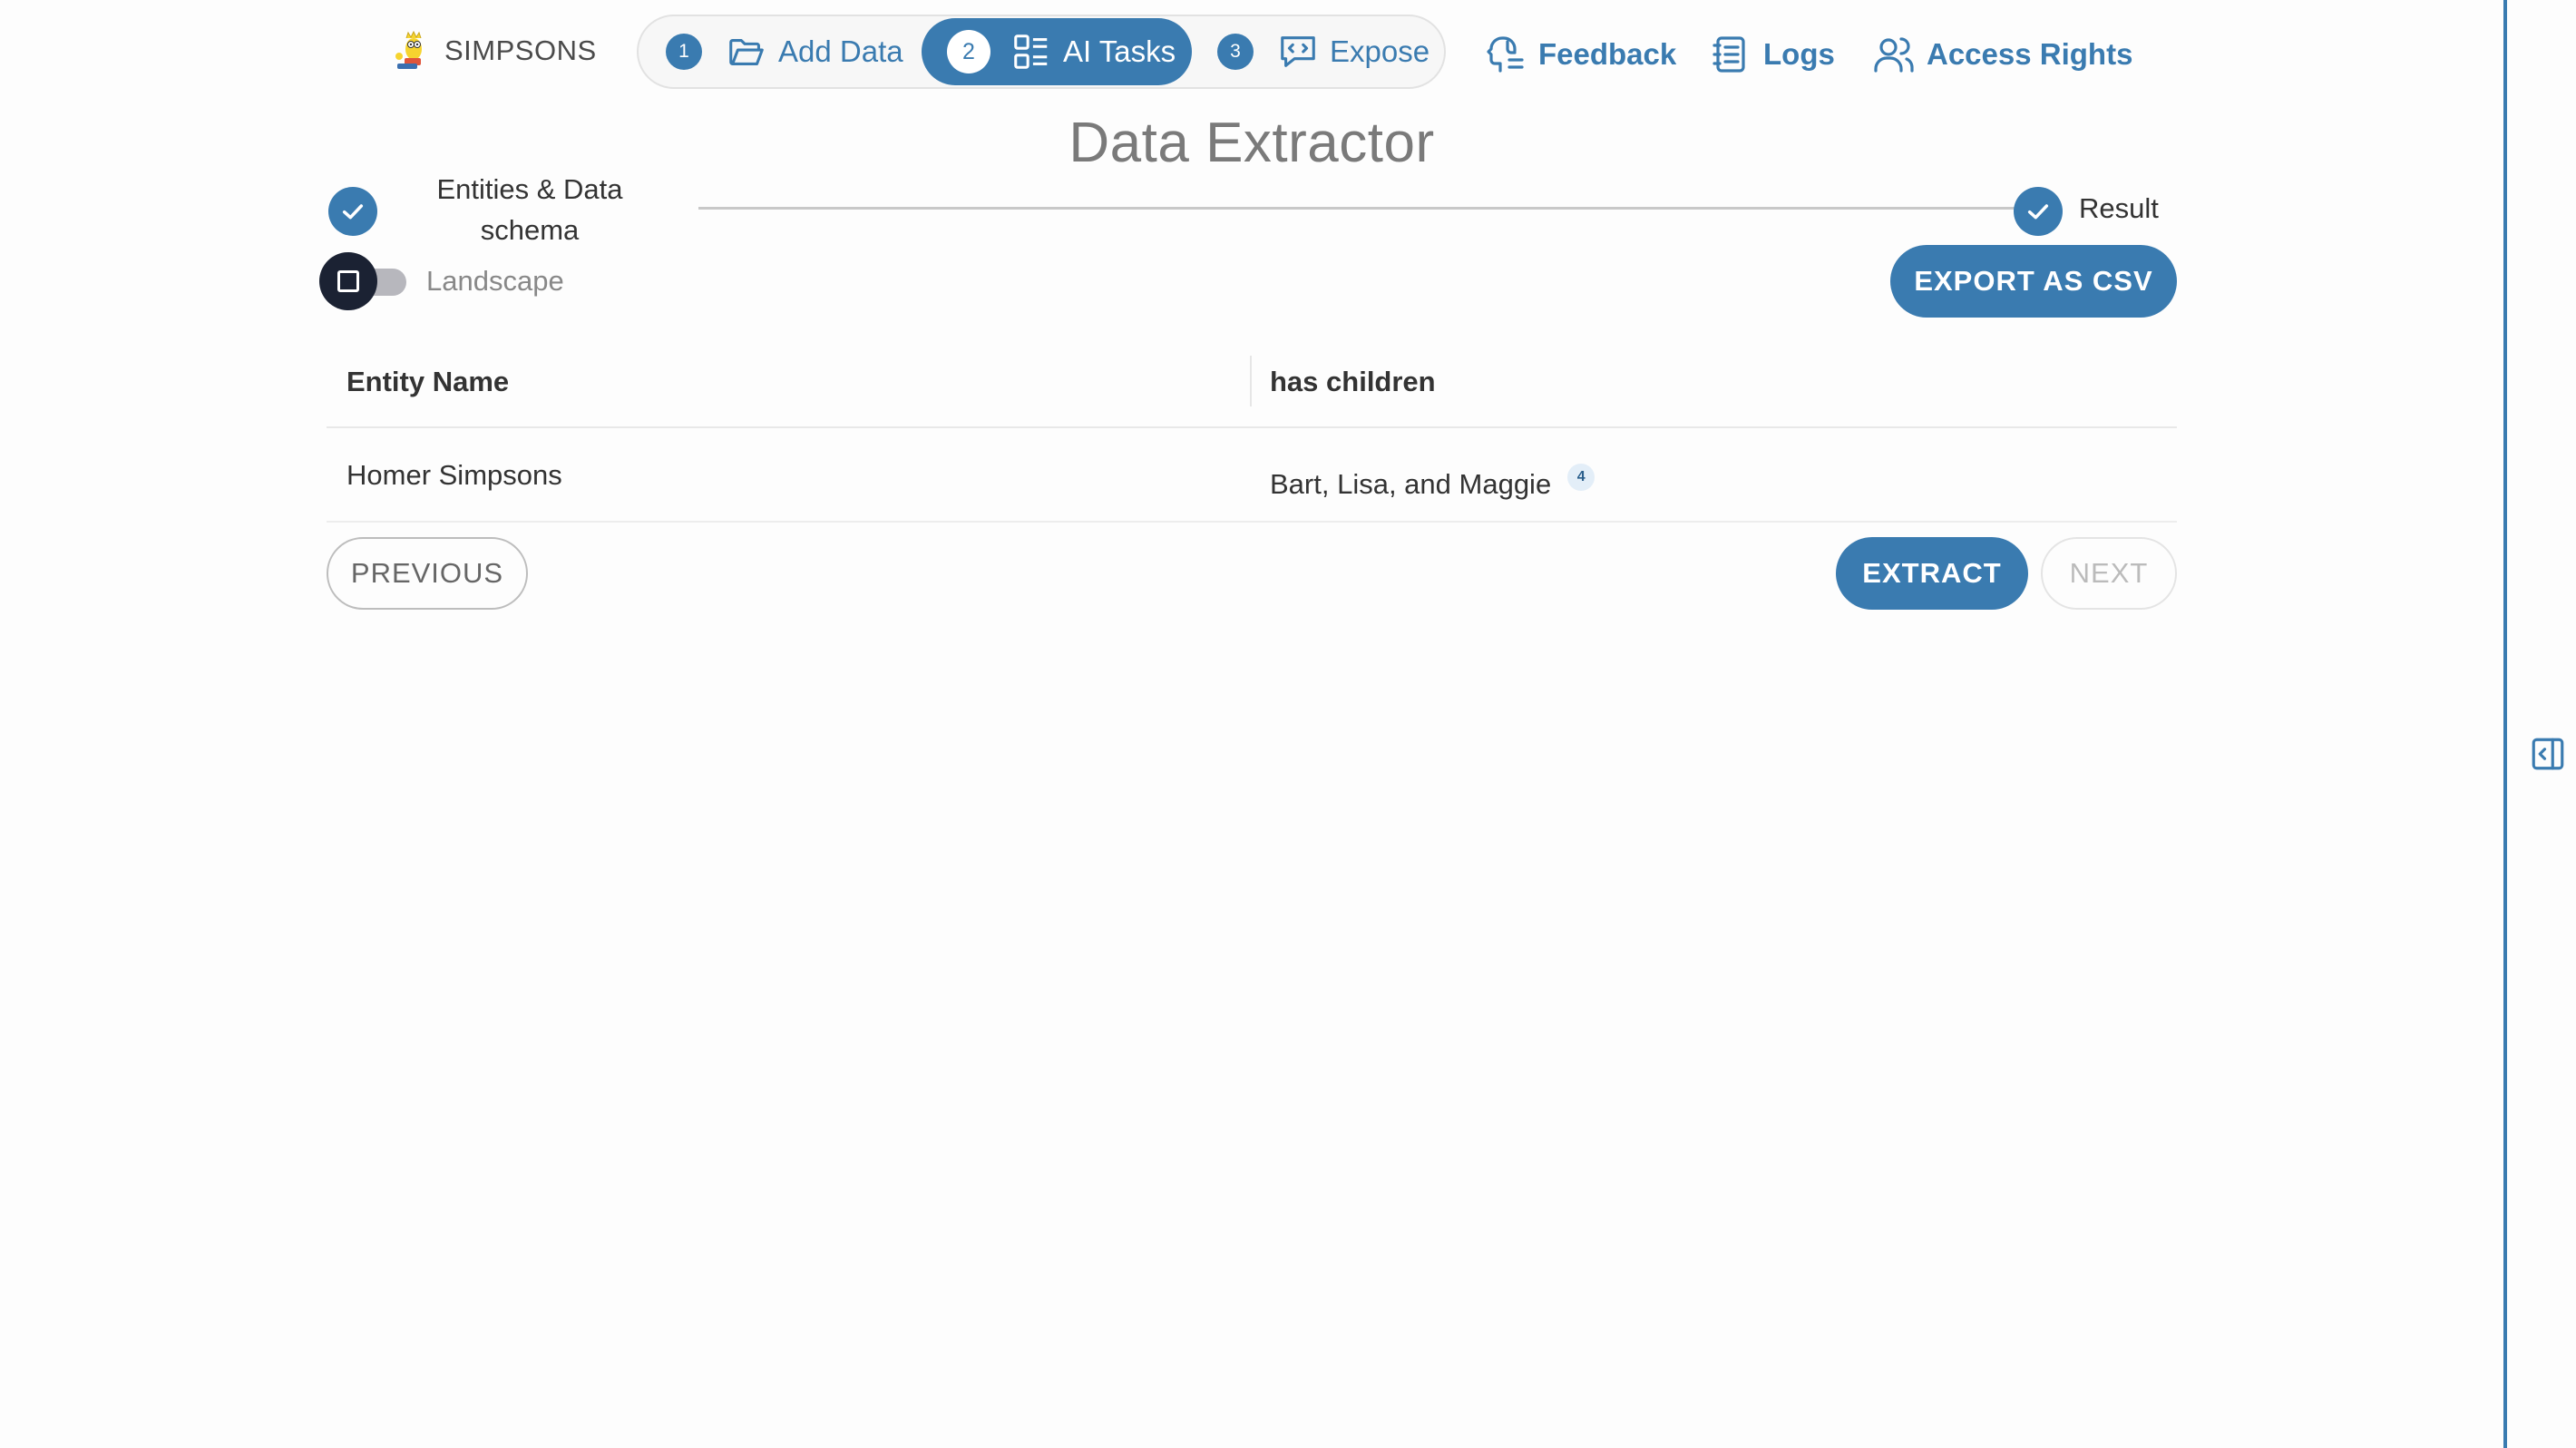  I want to click on panel-expand-icon, so click(2548, 754).